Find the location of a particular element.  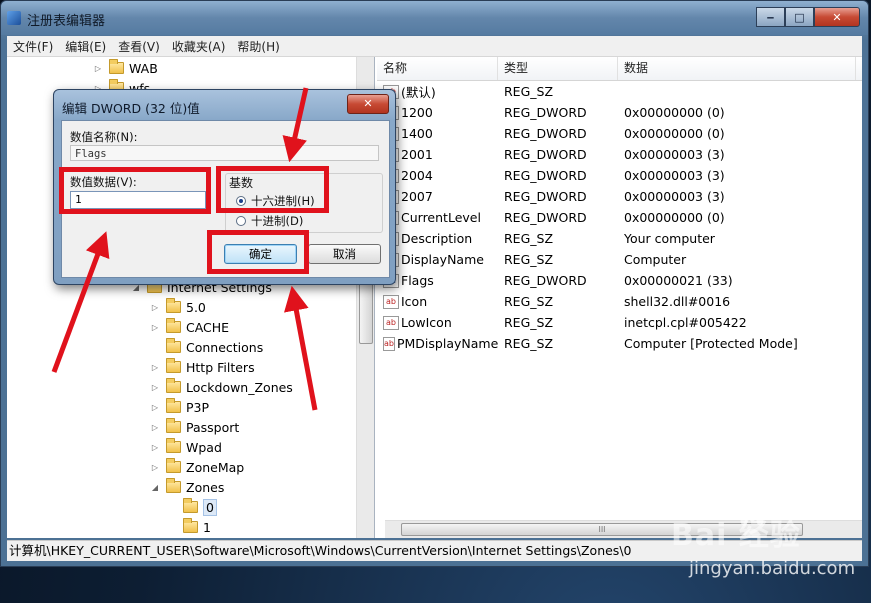

baidu-url: jingyan.baidu.com is located at coordinates (772, 568).